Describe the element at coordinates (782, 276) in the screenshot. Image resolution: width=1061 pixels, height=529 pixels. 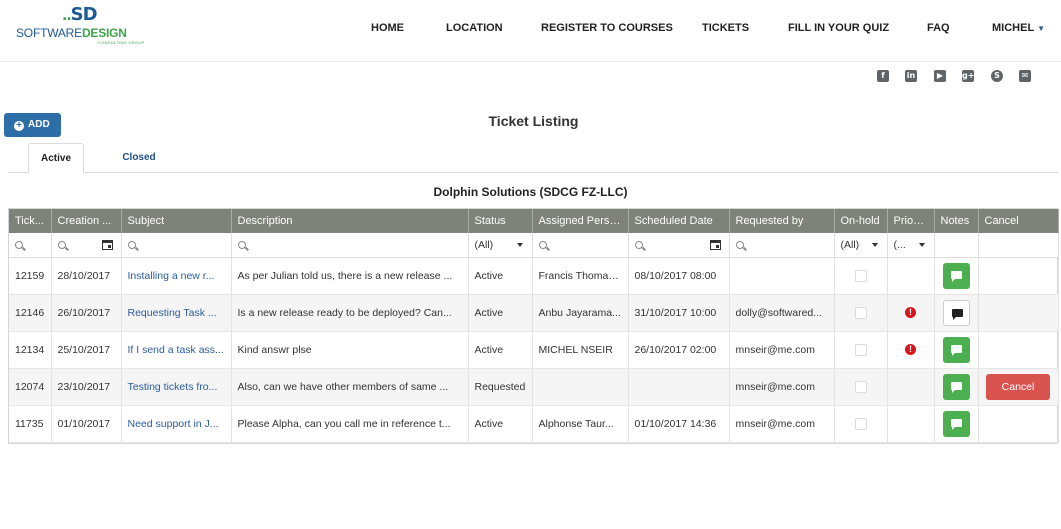
I see `cell-requested-by` at that location.